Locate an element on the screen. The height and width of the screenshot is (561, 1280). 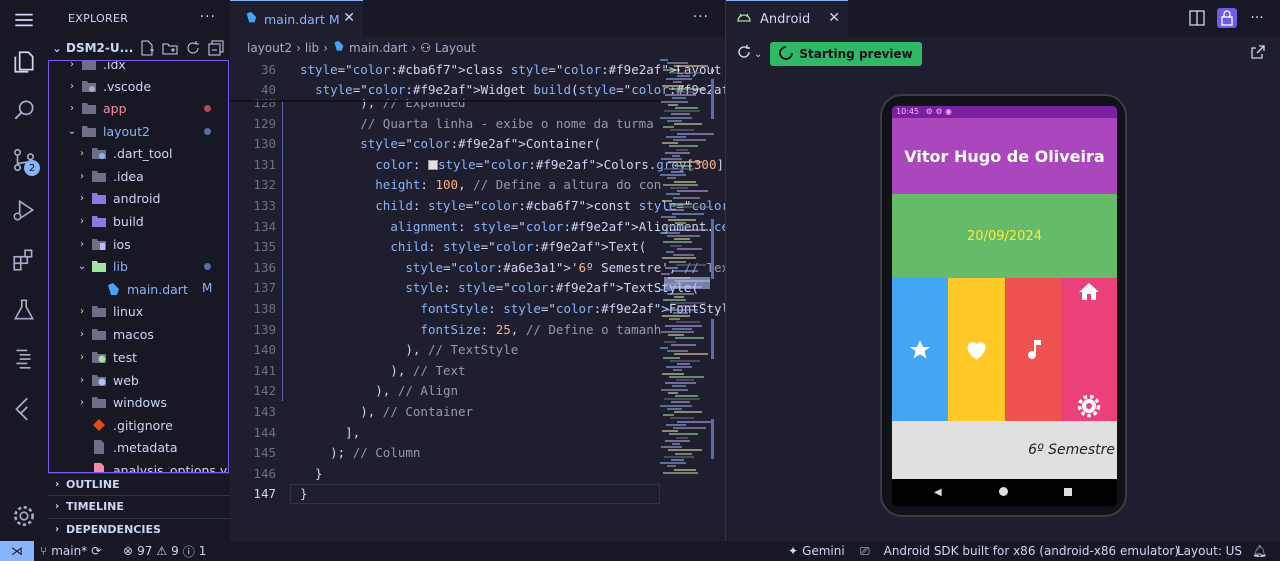
home-nav-icon is located at coordinates (1003, 491).